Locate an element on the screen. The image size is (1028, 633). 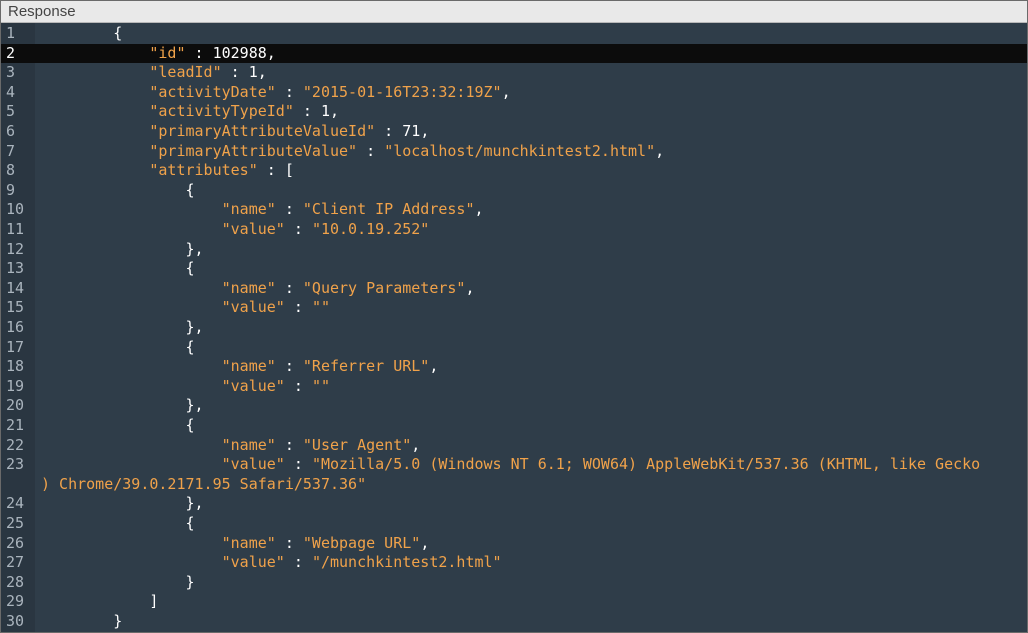
json-key: "primaryAttributeValueId" is located at coordinates (262, 131).